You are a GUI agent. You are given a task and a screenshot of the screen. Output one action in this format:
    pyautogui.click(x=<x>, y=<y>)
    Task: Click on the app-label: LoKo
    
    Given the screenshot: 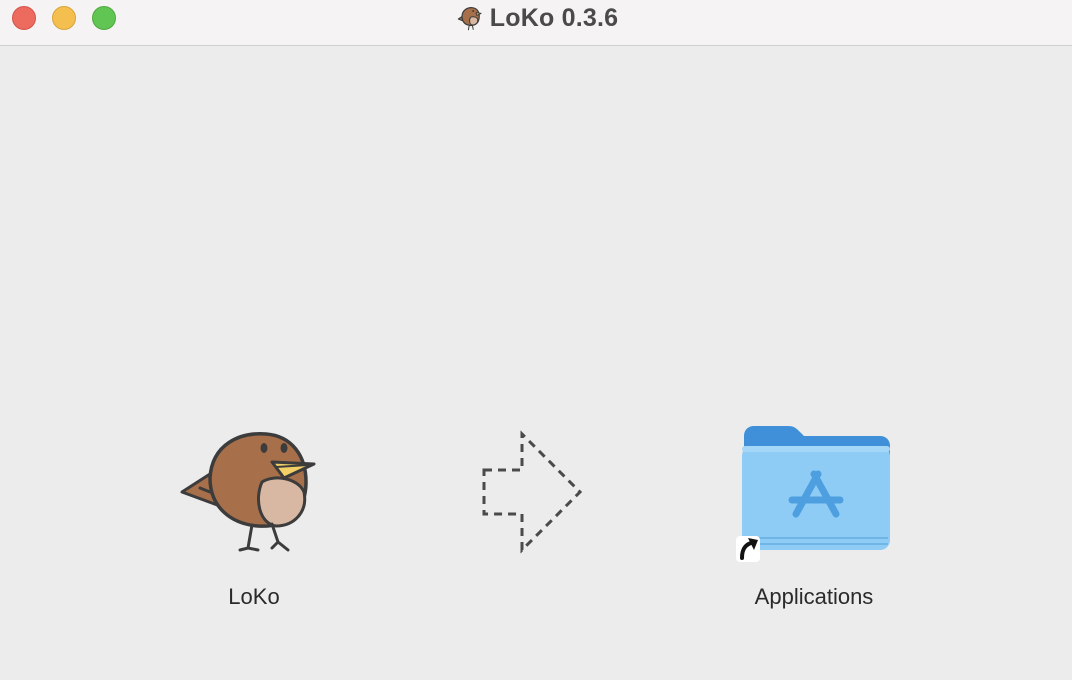 What is the action you would take?
    pyautogui.click(x=254, y=596)
    